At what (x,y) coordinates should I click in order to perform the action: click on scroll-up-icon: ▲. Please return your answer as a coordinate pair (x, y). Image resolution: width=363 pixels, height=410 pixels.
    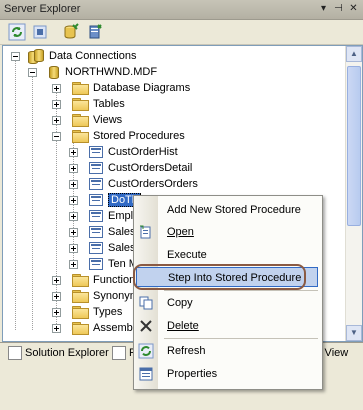
    Looking at the image, I should click on (354, 54).